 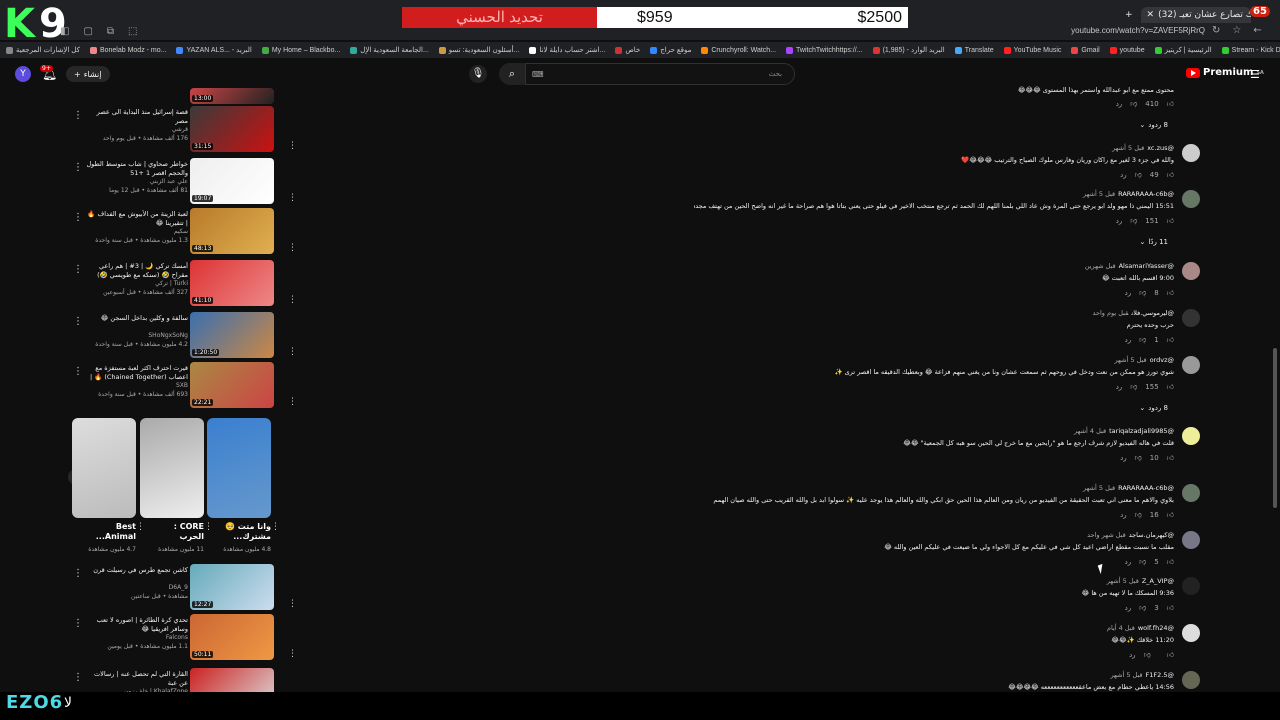 What do you see at coordinates (232, 587) in the screenshot?
I see `video-thumbnail: 12:27` at bounding box center [232, 587].